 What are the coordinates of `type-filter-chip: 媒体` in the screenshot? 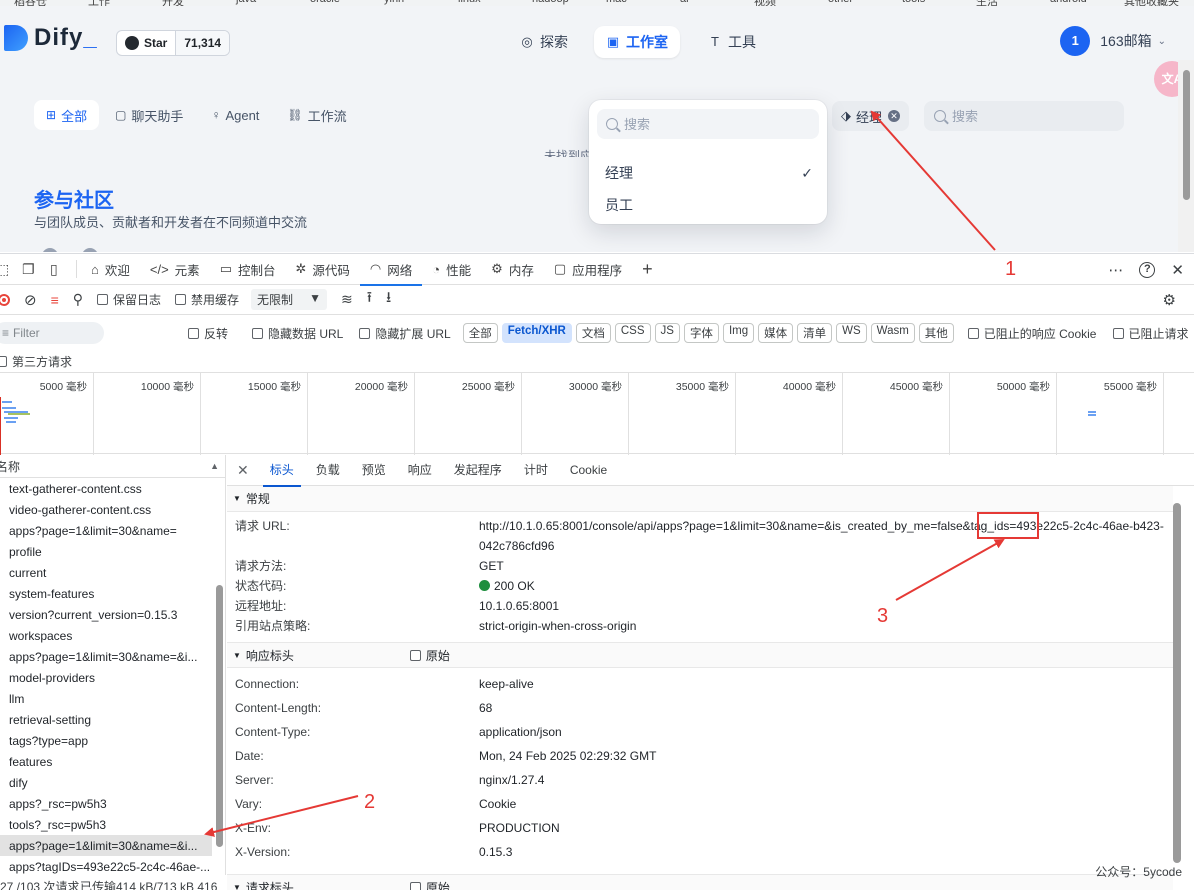 It's located at (776, 333).